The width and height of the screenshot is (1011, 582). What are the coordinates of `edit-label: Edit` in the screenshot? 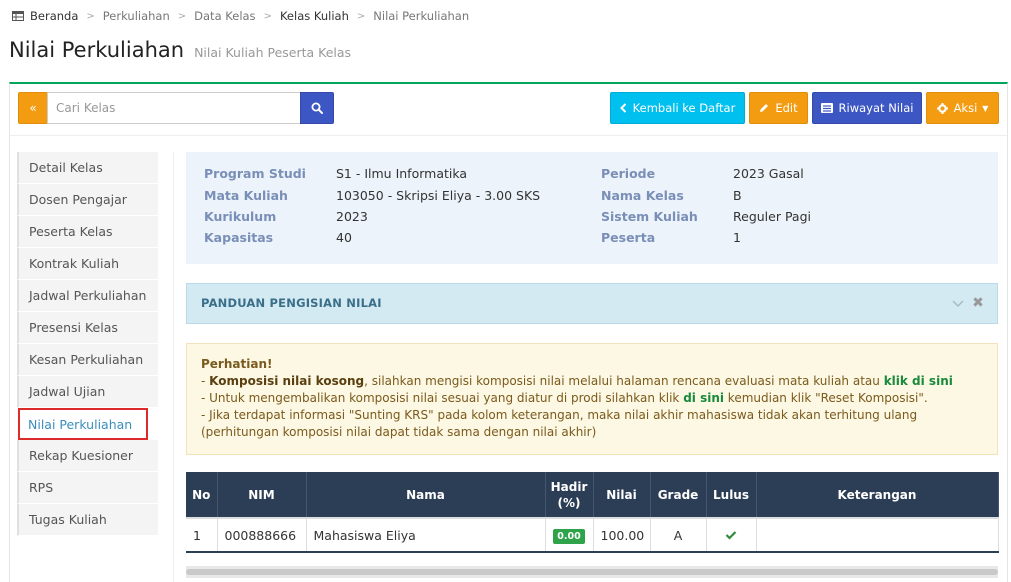 It's located at (786, 108).